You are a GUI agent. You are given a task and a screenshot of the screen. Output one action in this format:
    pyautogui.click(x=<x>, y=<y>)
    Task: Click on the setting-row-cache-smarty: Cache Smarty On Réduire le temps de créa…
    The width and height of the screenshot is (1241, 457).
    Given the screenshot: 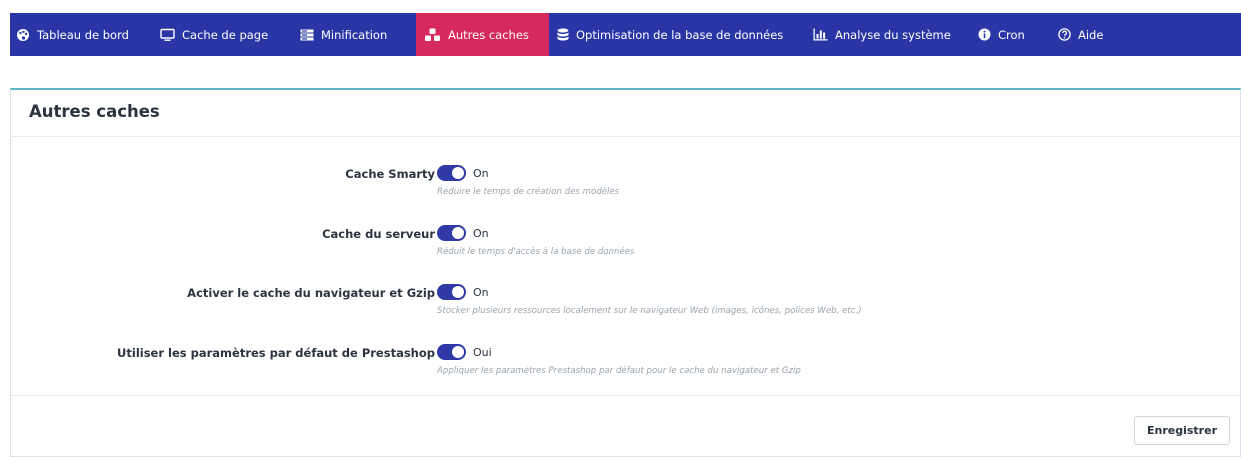 What is the action you would take?
    pyautogui.click(x=625, y=188)
    